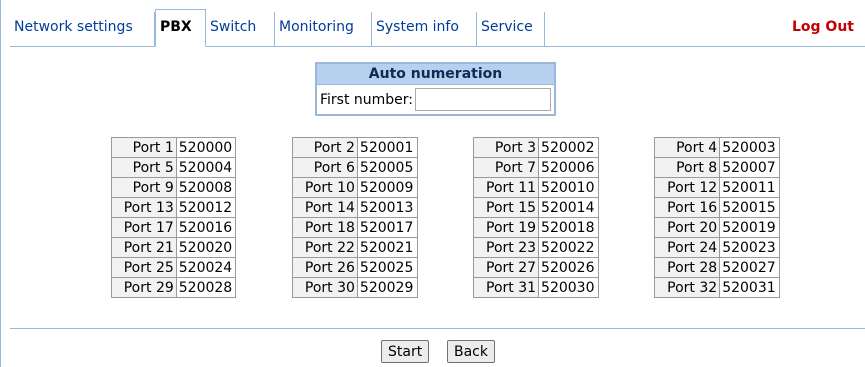 The width and height of the screenshot is (865, 367). What do you see at coordinates (387, 227) in the screenshot?
I see `port-number: 520017` at bounding box center [387, 227].